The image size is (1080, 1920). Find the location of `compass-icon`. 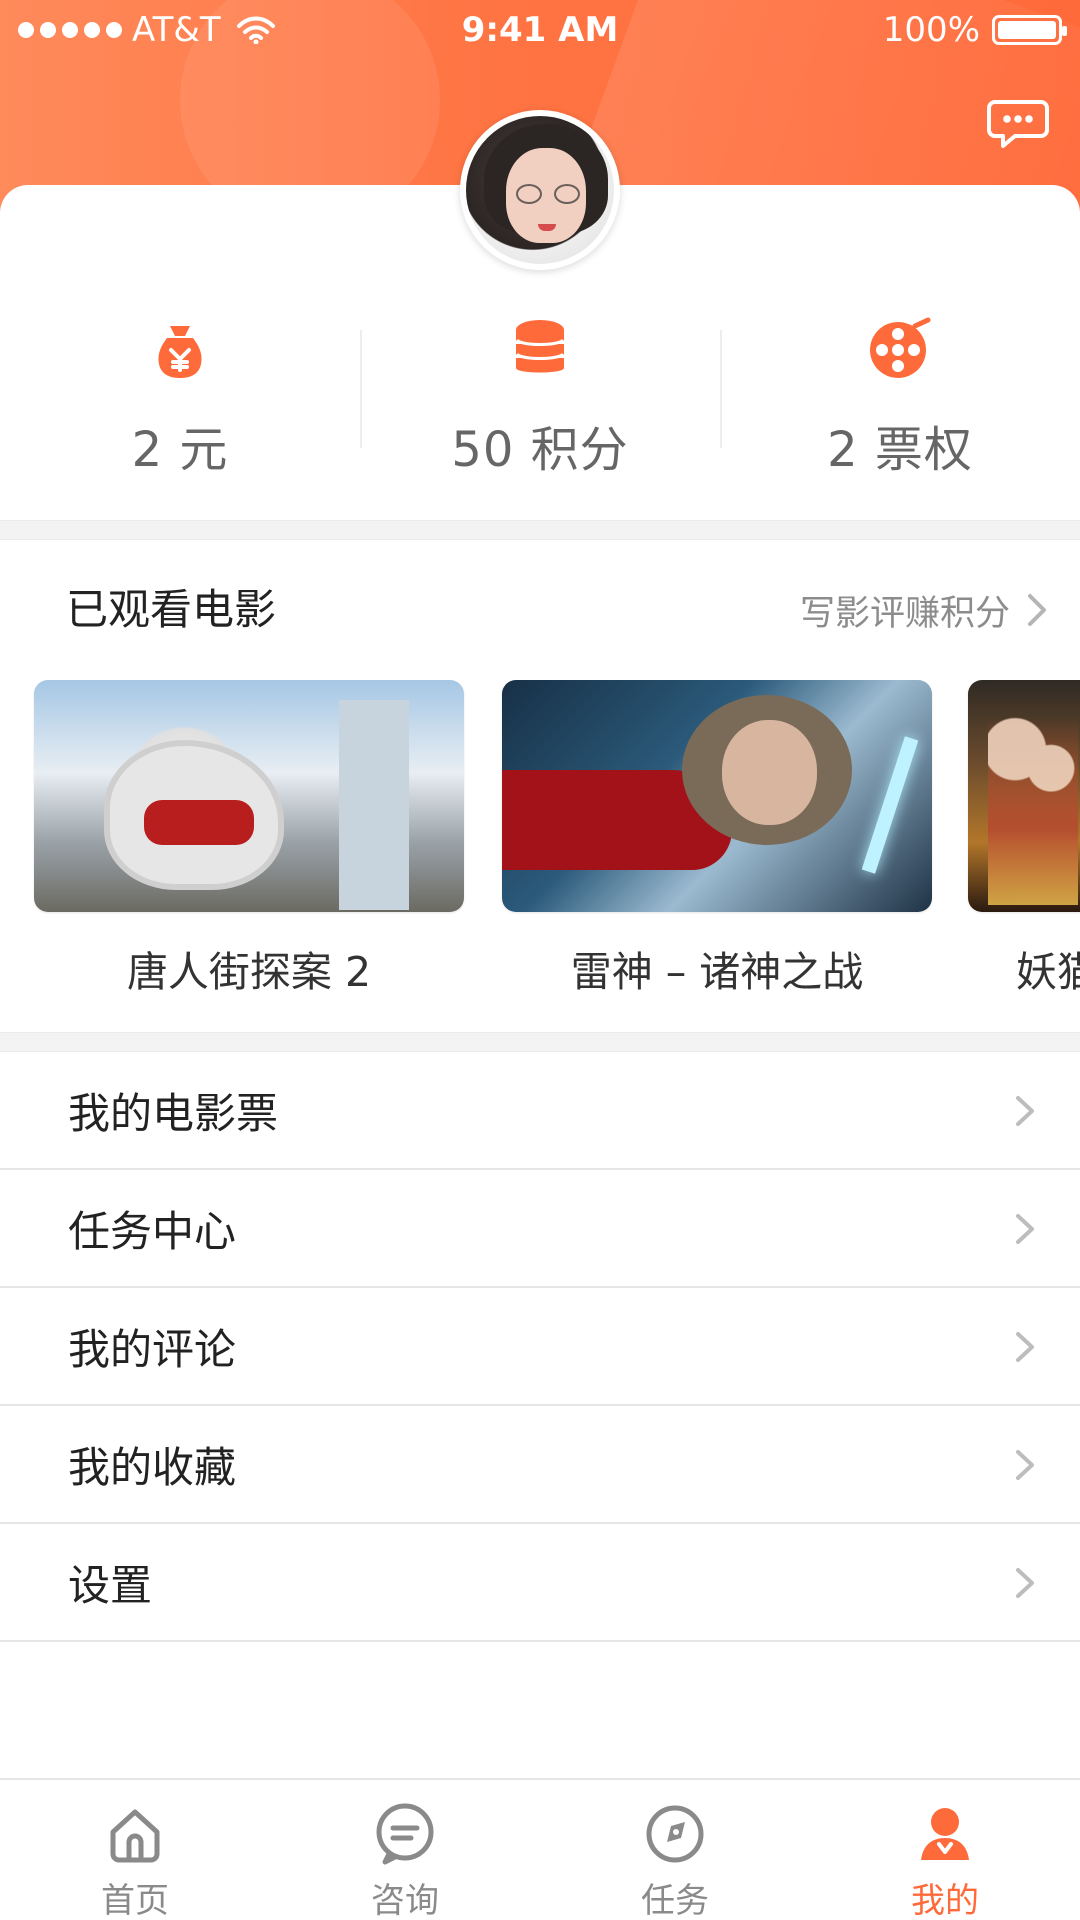

compass-icon is located at coordinates (675, 1833).